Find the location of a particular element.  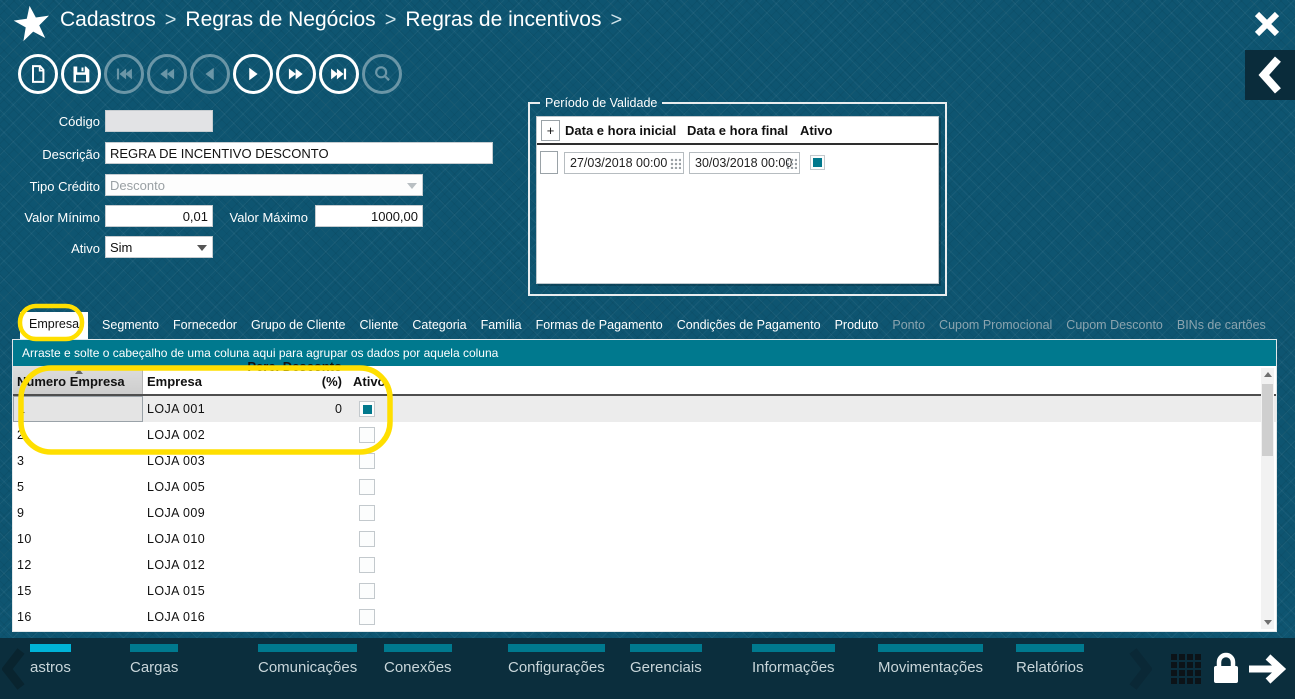

cell-numero: 9 is located at coordinates (78, 513).